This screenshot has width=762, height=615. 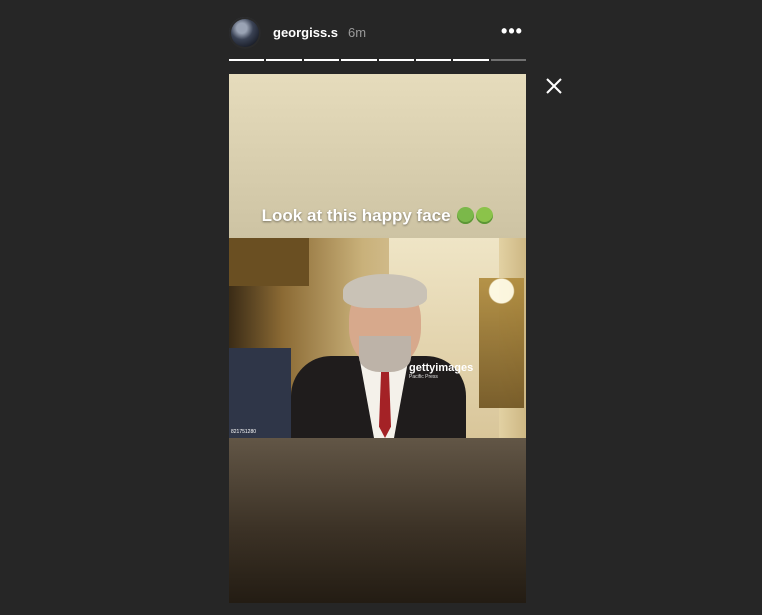 I want to click on beard, so click(x=385, y=354).